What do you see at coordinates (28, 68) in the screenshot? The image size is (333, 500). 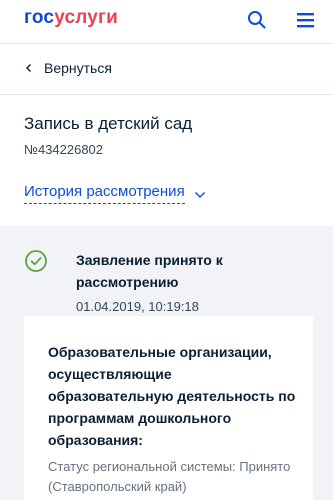 I see `chevron-left-icon` at bounding box center [28, 68].